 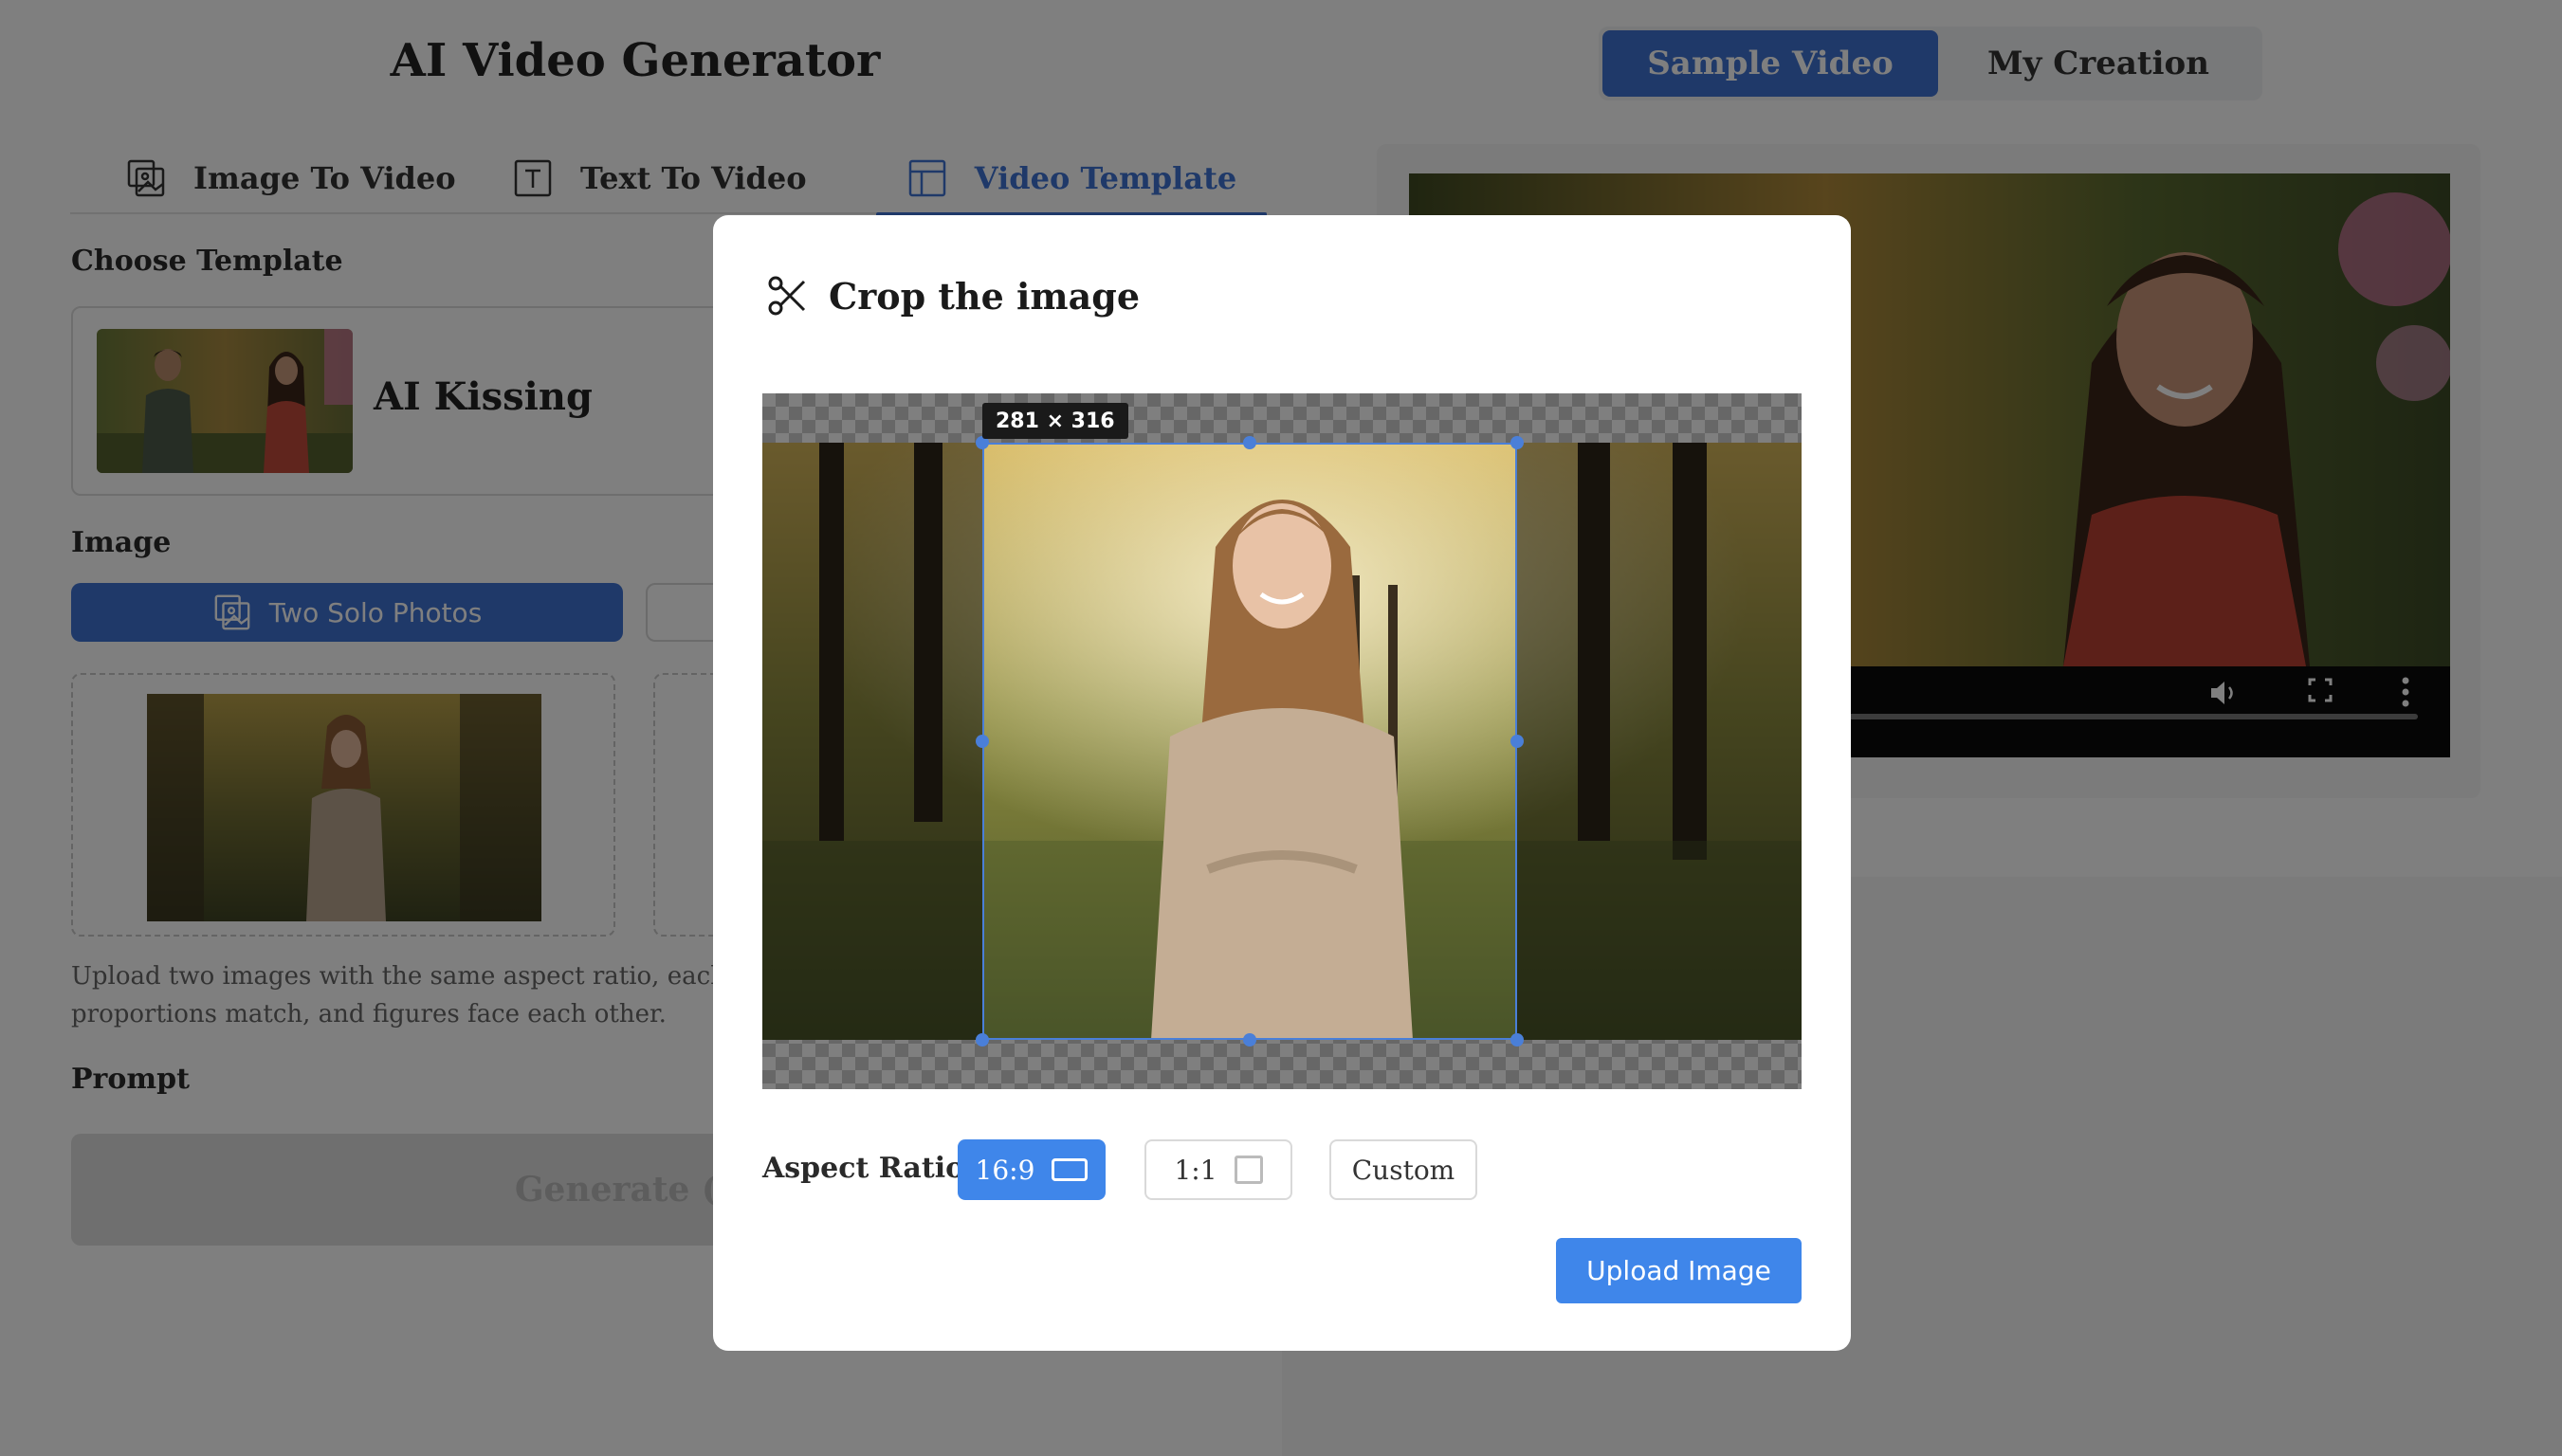 I want to click on crop-handle-bottom-left, so click(x=983, y=1039).